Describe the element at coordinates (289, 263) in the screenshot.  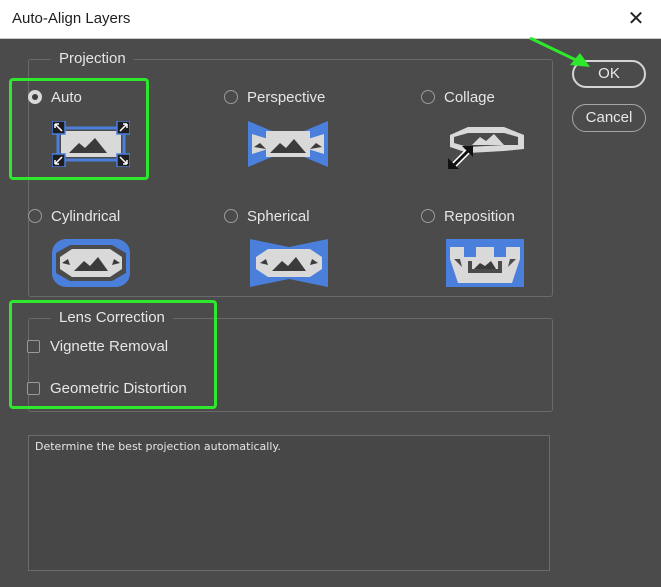
I see `spherical-projection-icon` at that location.